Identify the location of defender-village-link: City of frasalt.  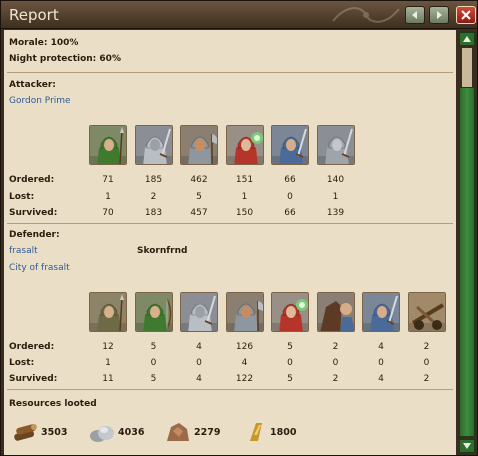
(39, 268).